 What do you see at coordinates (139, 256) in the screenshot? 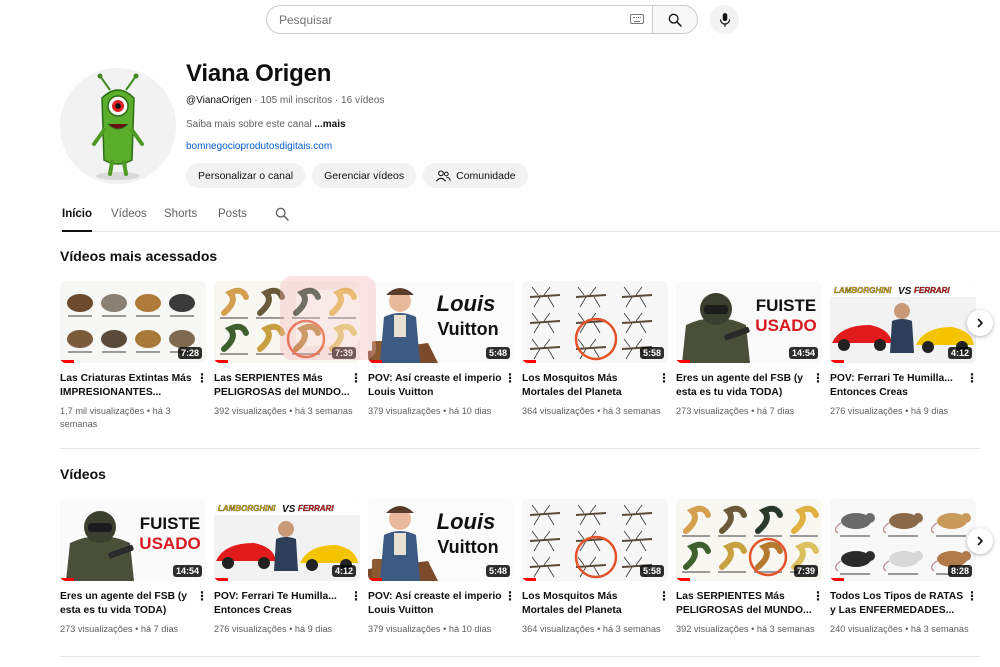
I see `popular-videos-heading: Vídeos mais acessados` at bounding box center [139, 256].